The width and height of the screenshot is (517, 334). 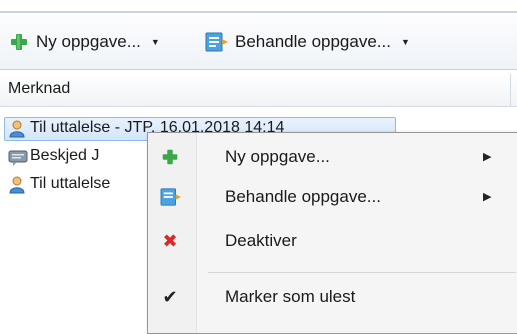 I want to click on menu-item-label: Marker som ulest, so click(x=290, y=296).